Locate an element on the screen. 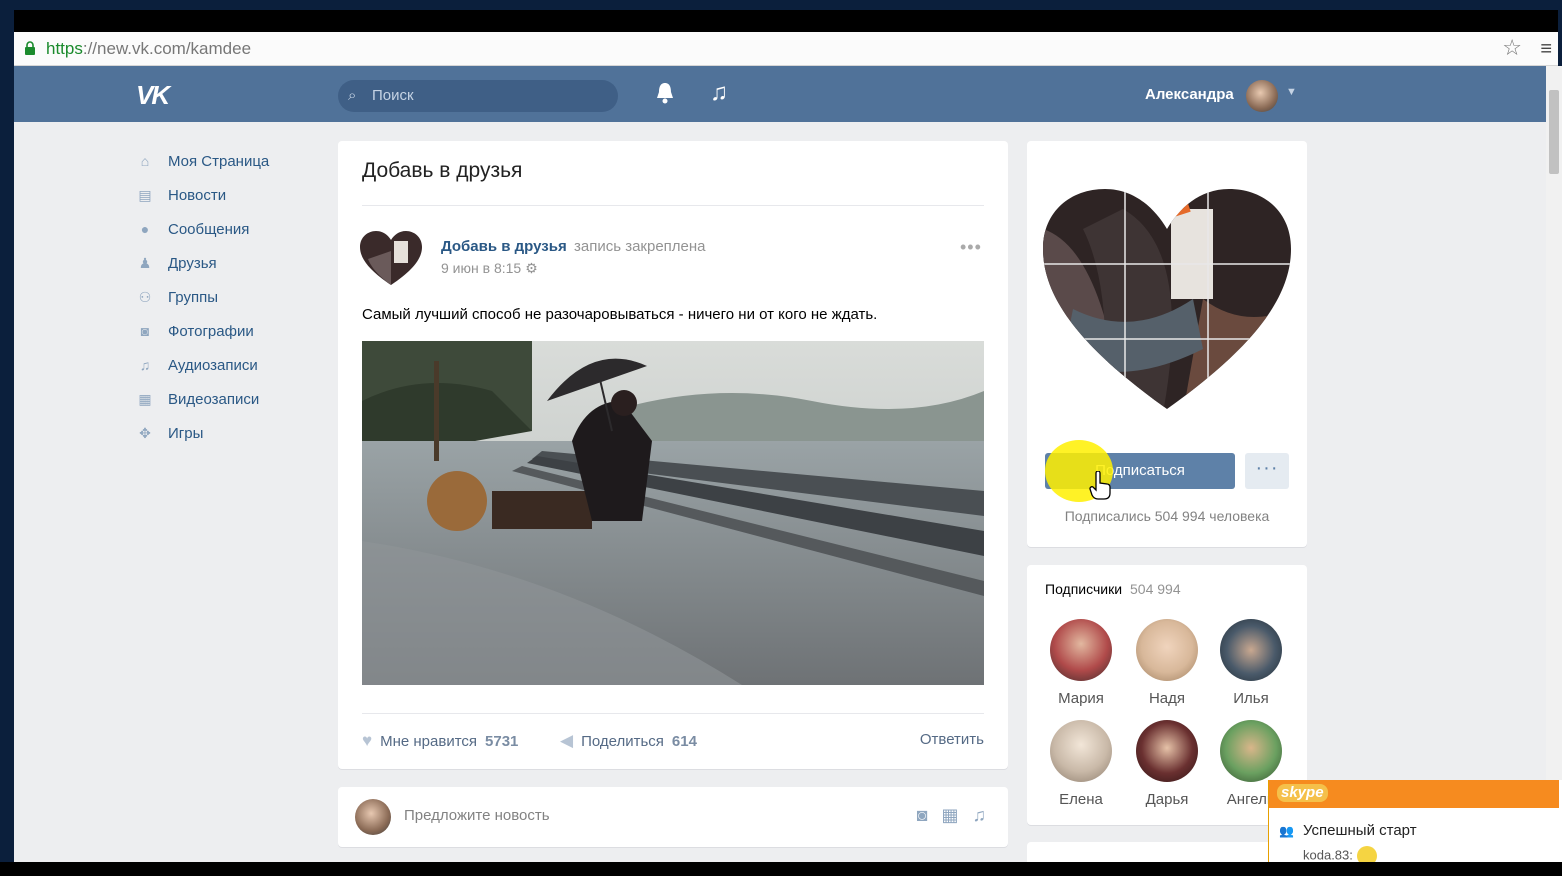 The height and width of the screenshot is (876, 1562). sidebar-item-audio: ♫ Аудиозаписи is located at coordinates (234, 365).